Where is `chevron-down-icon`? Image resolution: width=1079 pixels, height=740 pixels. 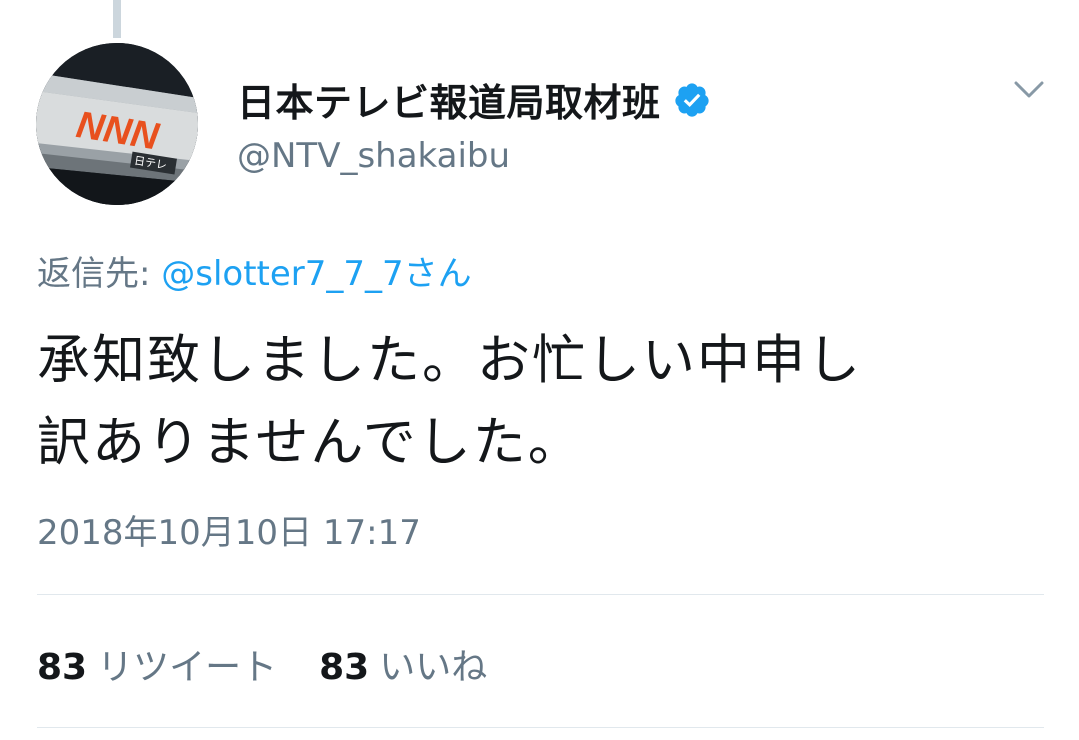 chevron-down-icon is located at coordinates (1029, 89).